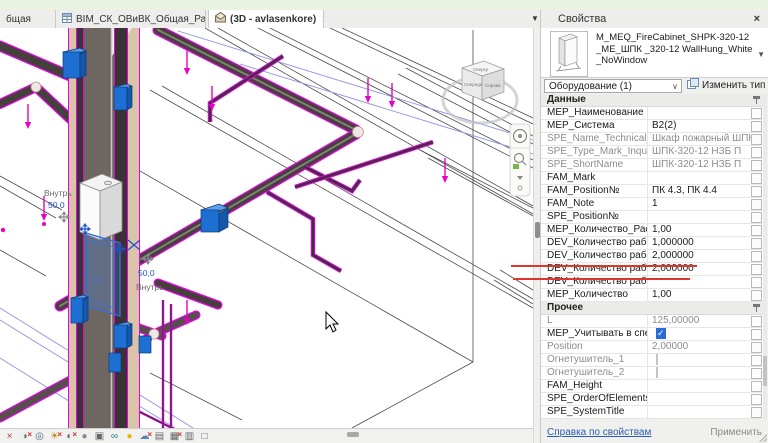 The image size is (768, 443). I want to click on fire-cabinet-geometry, so click(101, 207).